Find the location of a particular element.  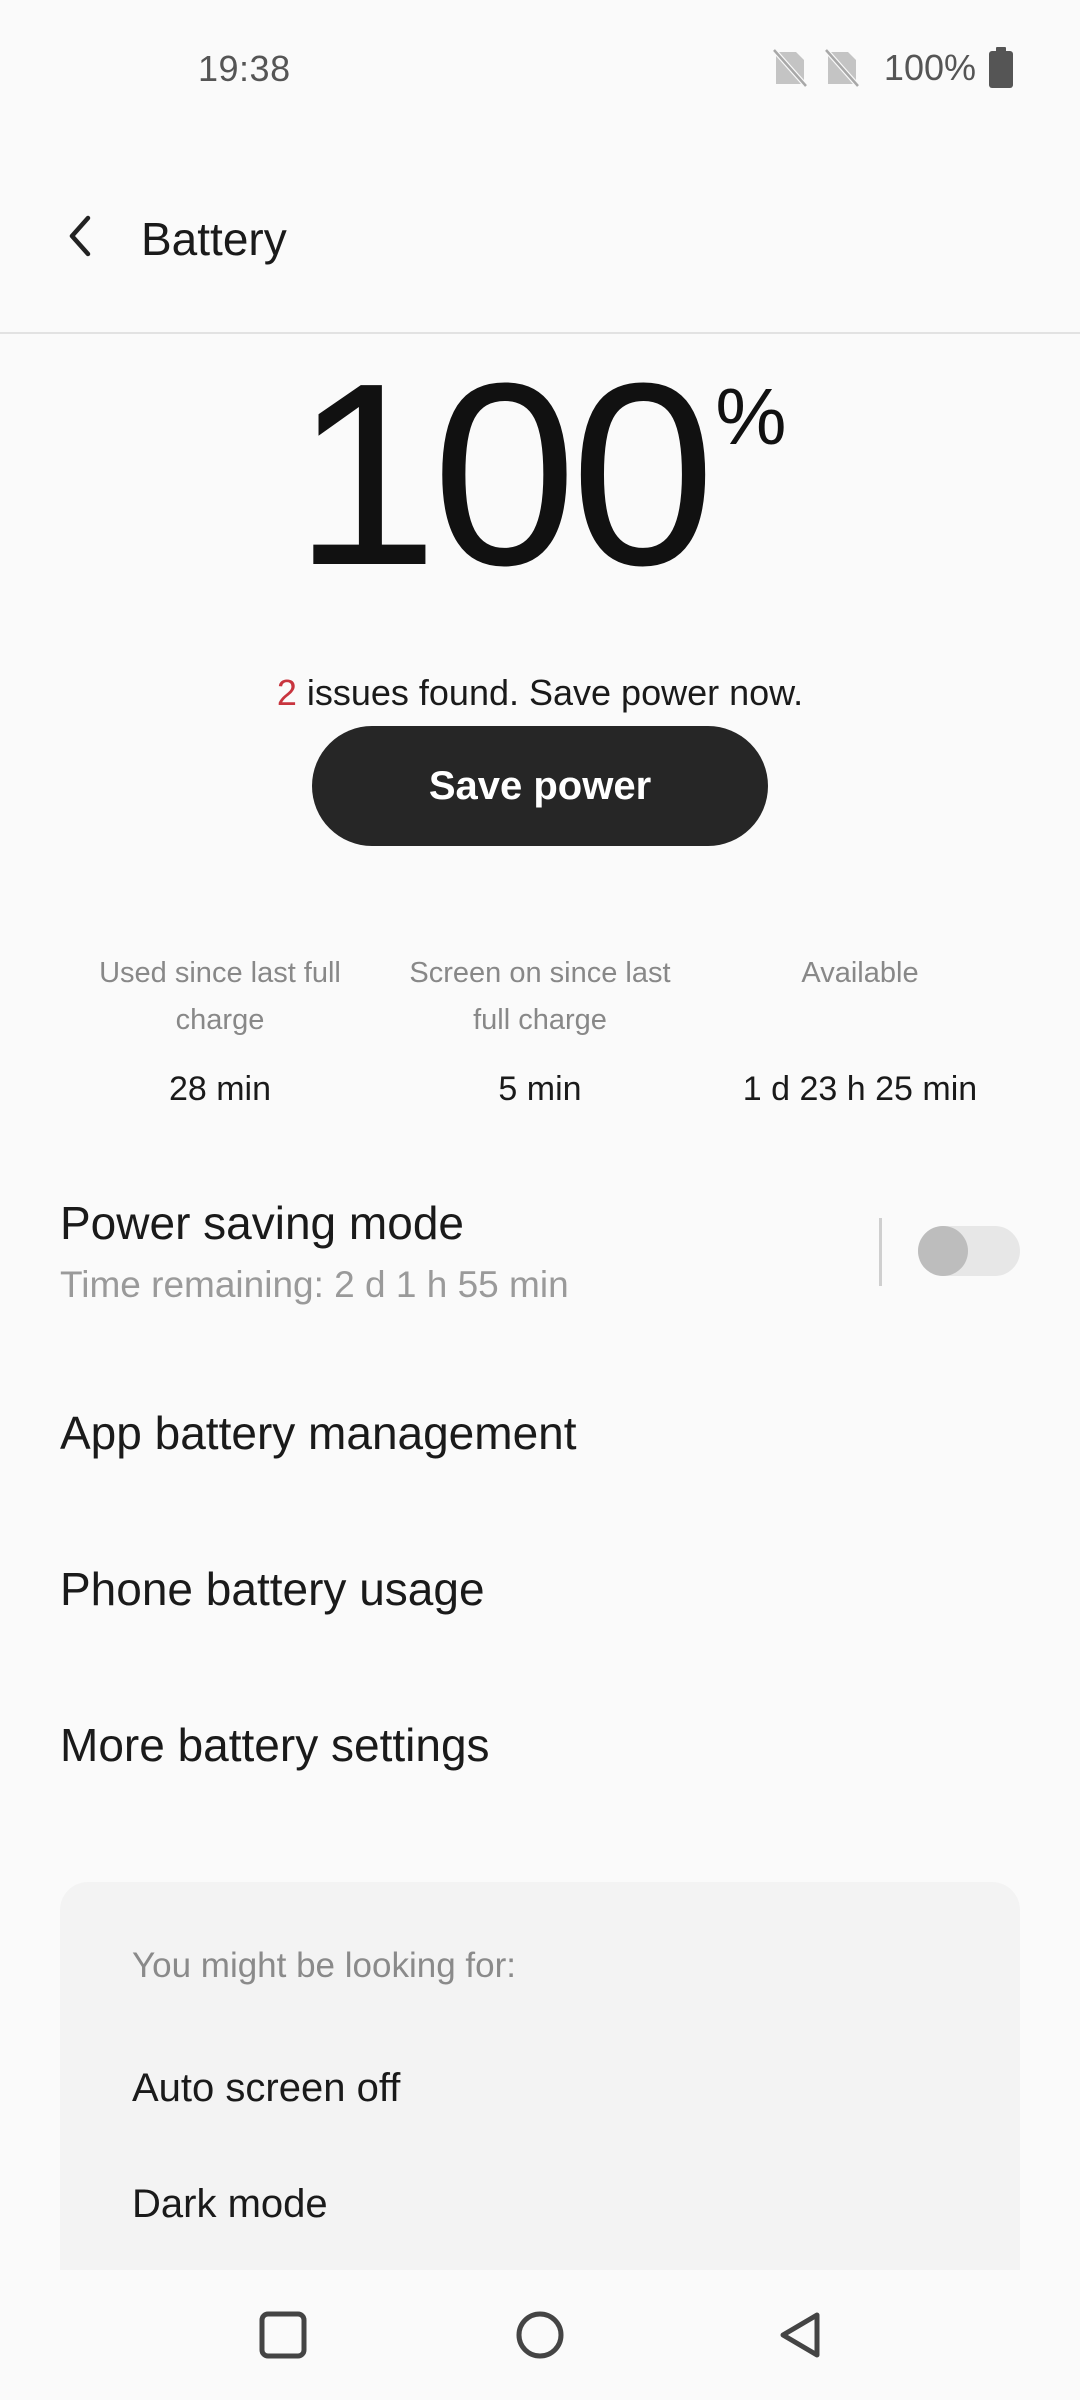

battery-percent-status: 100% is located at coordinates (929, 67).